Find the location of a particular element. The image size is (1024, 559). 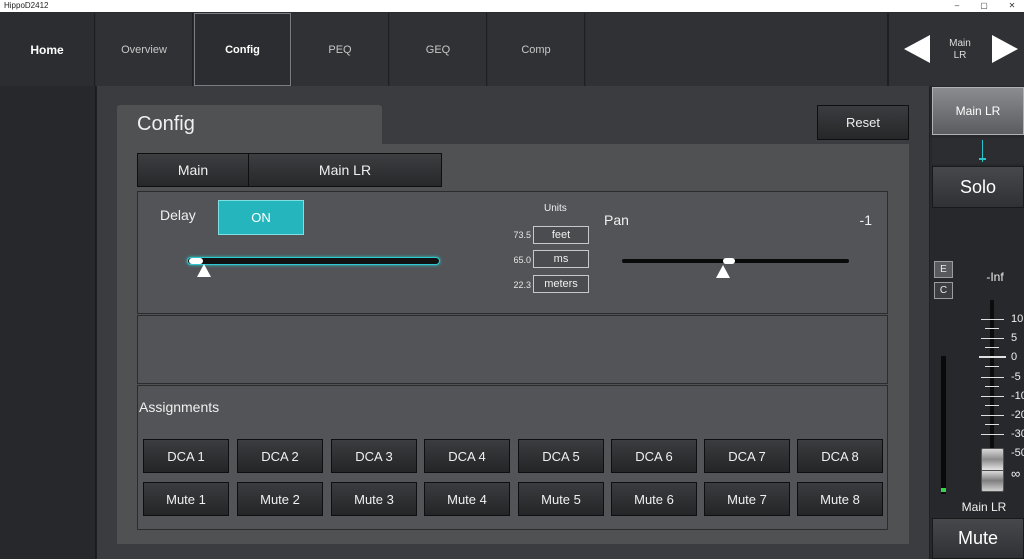

units-ms-box: ms is located at coordinates (561, 259).